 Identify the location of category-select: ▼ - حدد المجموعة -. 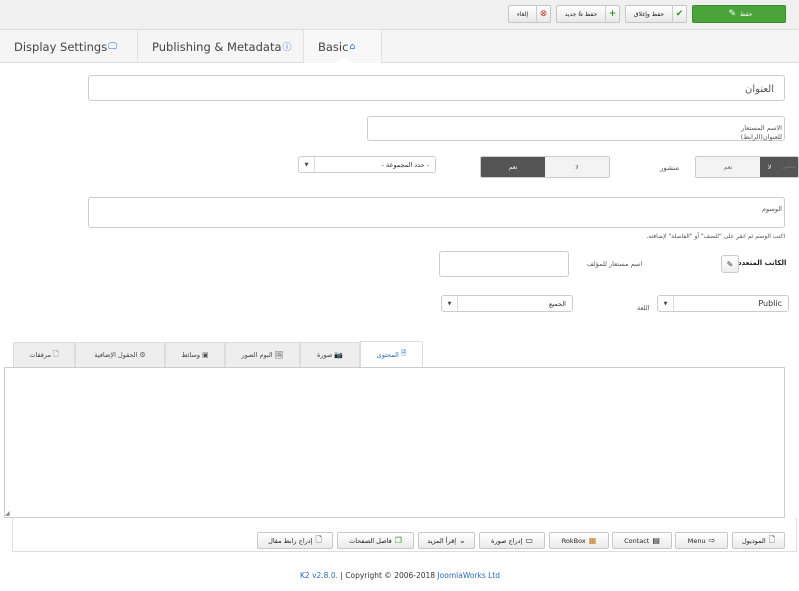
(367, 164).